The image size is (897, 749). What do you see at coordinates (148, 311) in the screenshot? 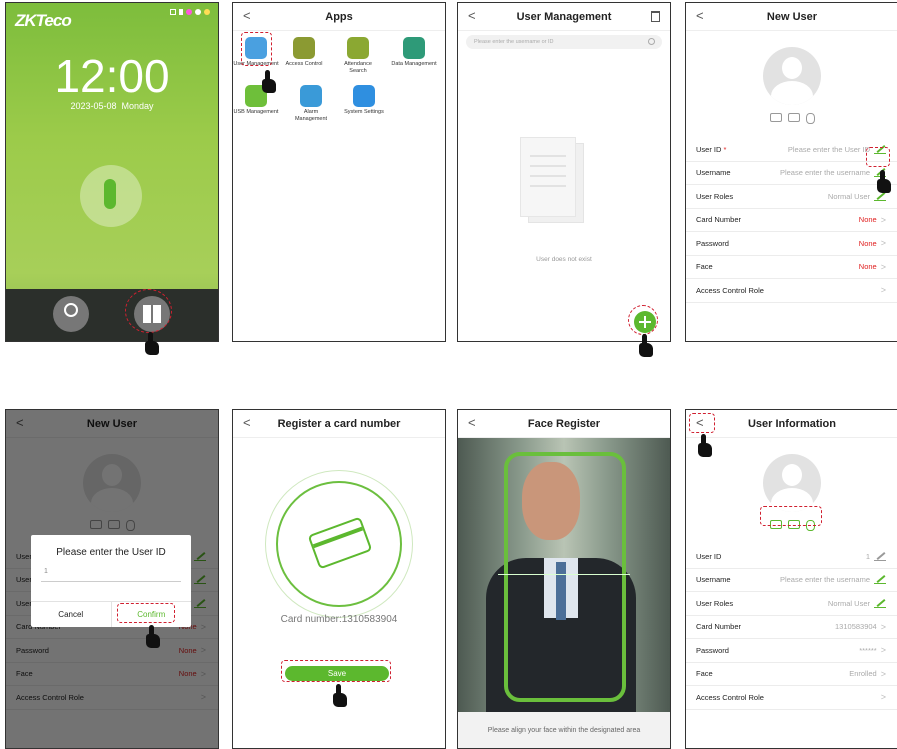
I see `menu-highlight` at bounding box center [148, 311].